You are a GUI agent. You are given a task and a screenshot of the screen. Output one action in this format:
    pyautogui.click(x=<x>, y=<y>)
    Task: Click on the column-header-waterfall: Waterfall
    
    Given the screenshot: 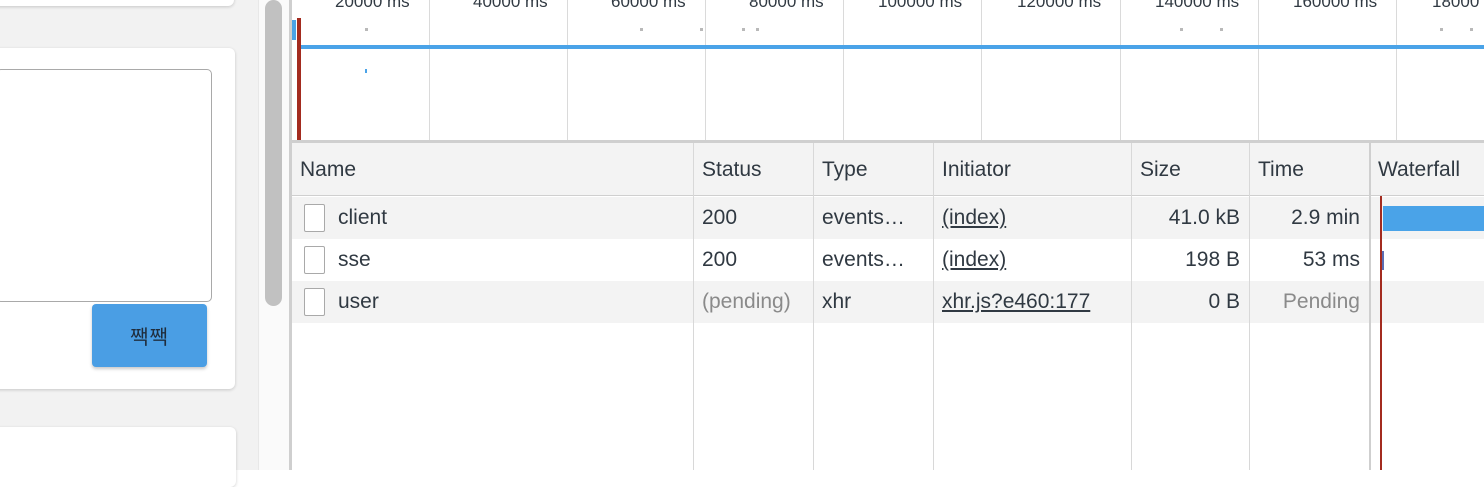 What is the action you would take?
    pyautogui.click(x=1427, y=169)
    